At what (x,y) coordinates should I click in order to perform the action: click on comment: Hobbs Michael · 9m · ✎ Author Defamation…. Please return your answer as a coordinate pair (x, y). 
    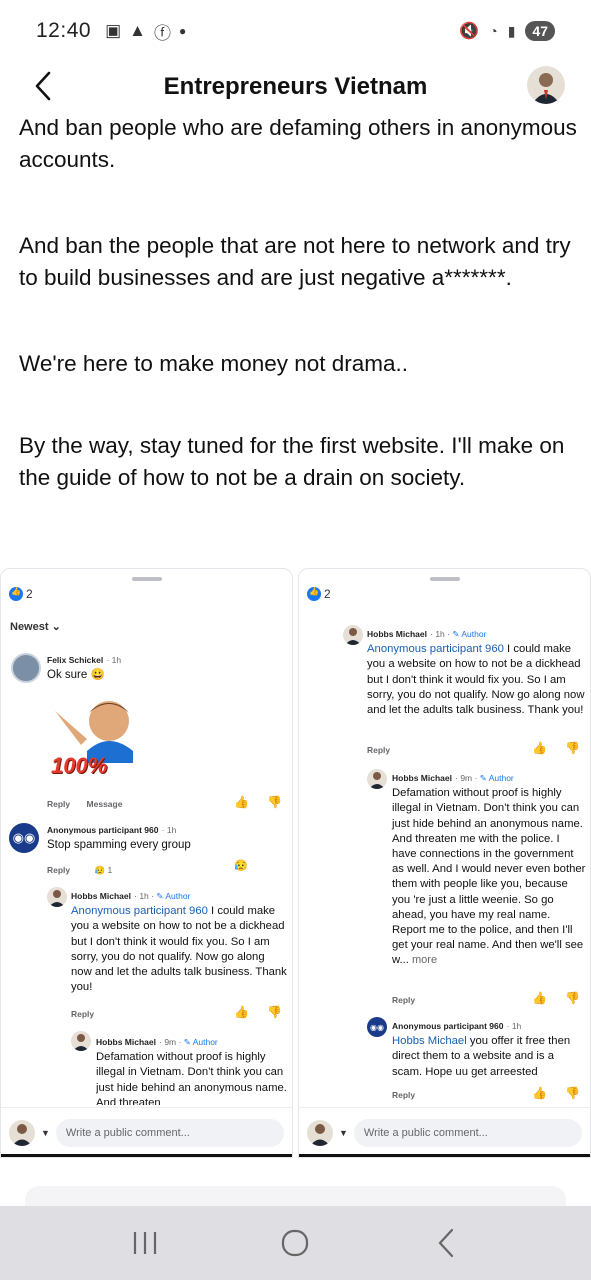
    Looking at the image, I should click on (193, 1070).